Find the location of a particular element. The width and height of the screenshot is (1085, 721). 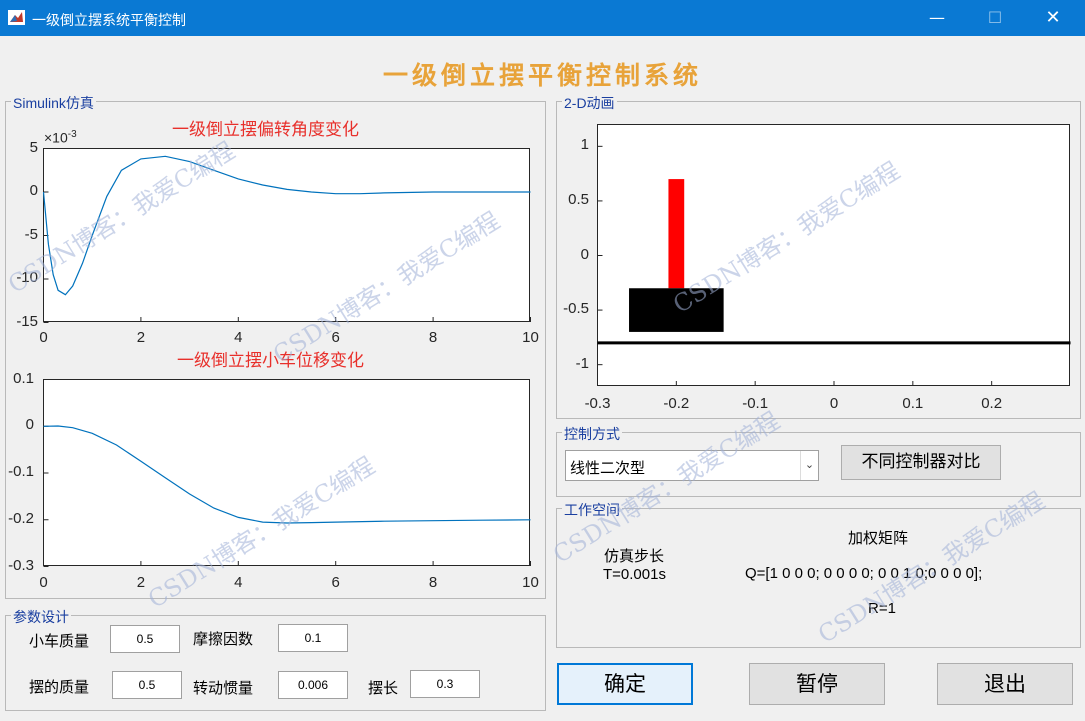

angle-exponent-label: ×10-3 is located at coordinates (60, 137).